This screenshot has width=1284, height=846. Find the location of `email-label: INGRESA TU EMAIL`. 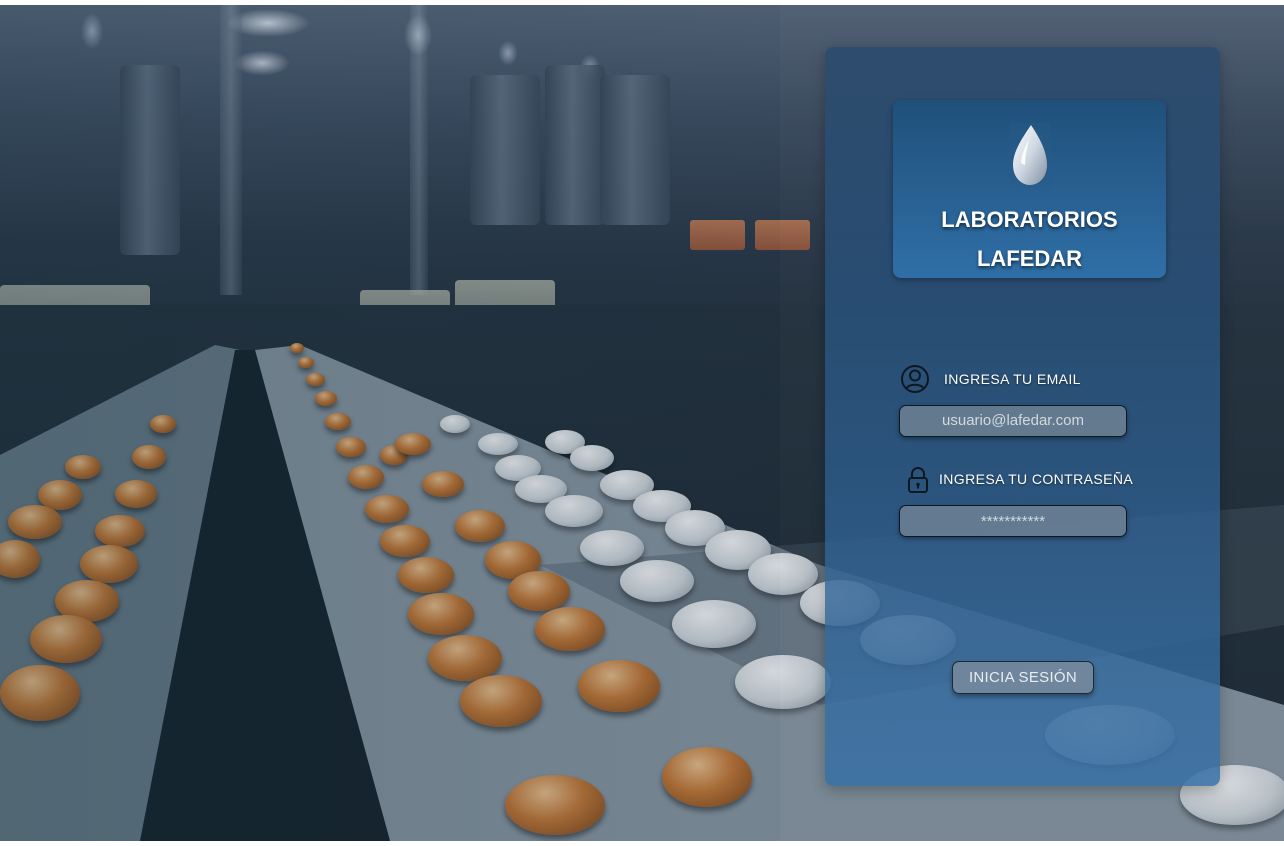

email-label: INGRESA TU EMAIL is located at coordinates (1012, 379).